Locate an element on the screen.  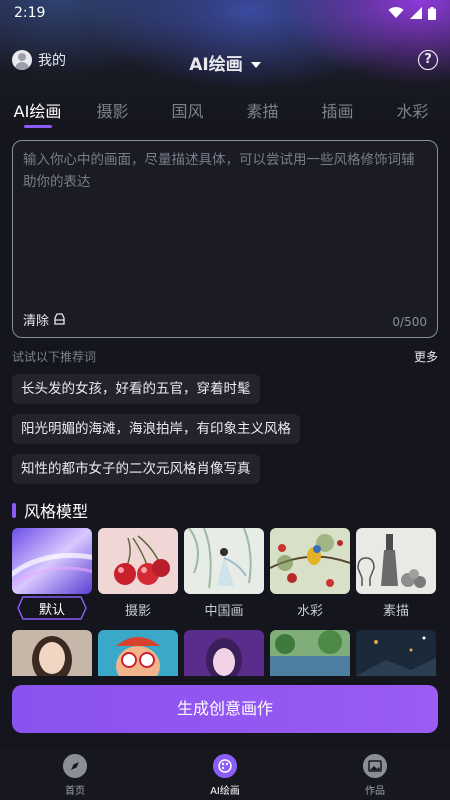
style-section-title: 风格模型 is located at coordinates (50, 510).